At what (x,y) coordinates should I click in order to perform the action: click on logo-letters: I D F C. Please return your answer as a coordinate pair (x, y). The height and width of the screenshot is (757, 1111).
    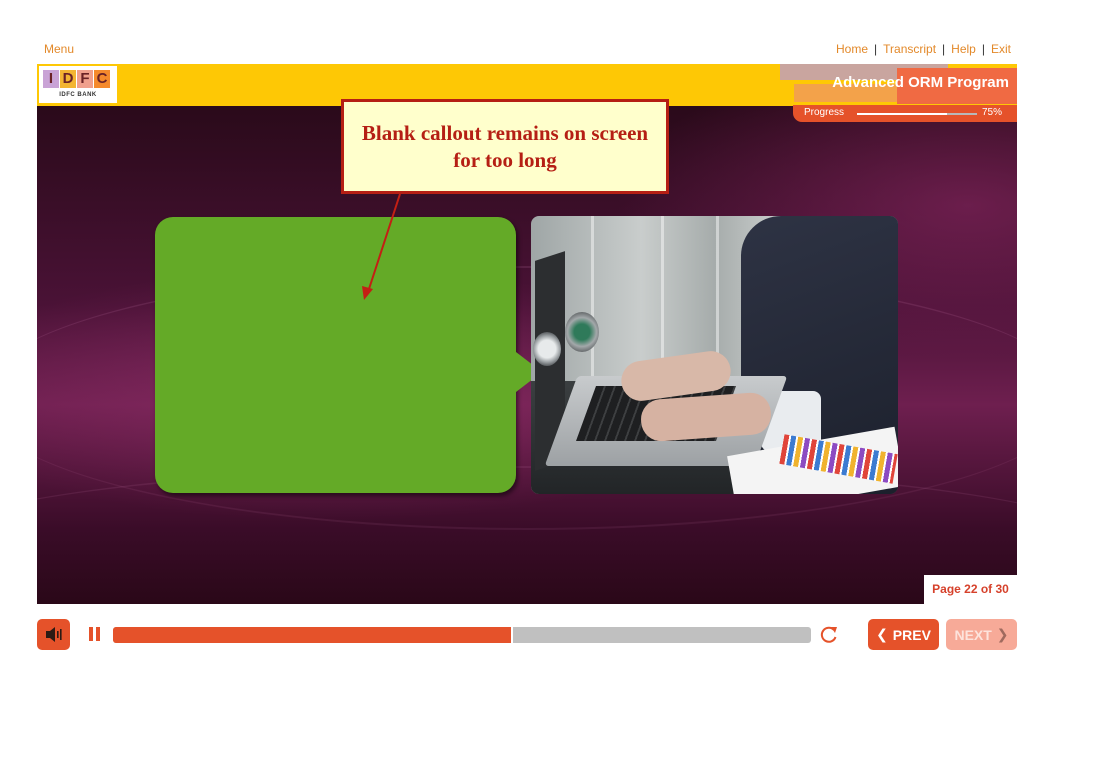
    Looking at the image, I should click on (76, 79).